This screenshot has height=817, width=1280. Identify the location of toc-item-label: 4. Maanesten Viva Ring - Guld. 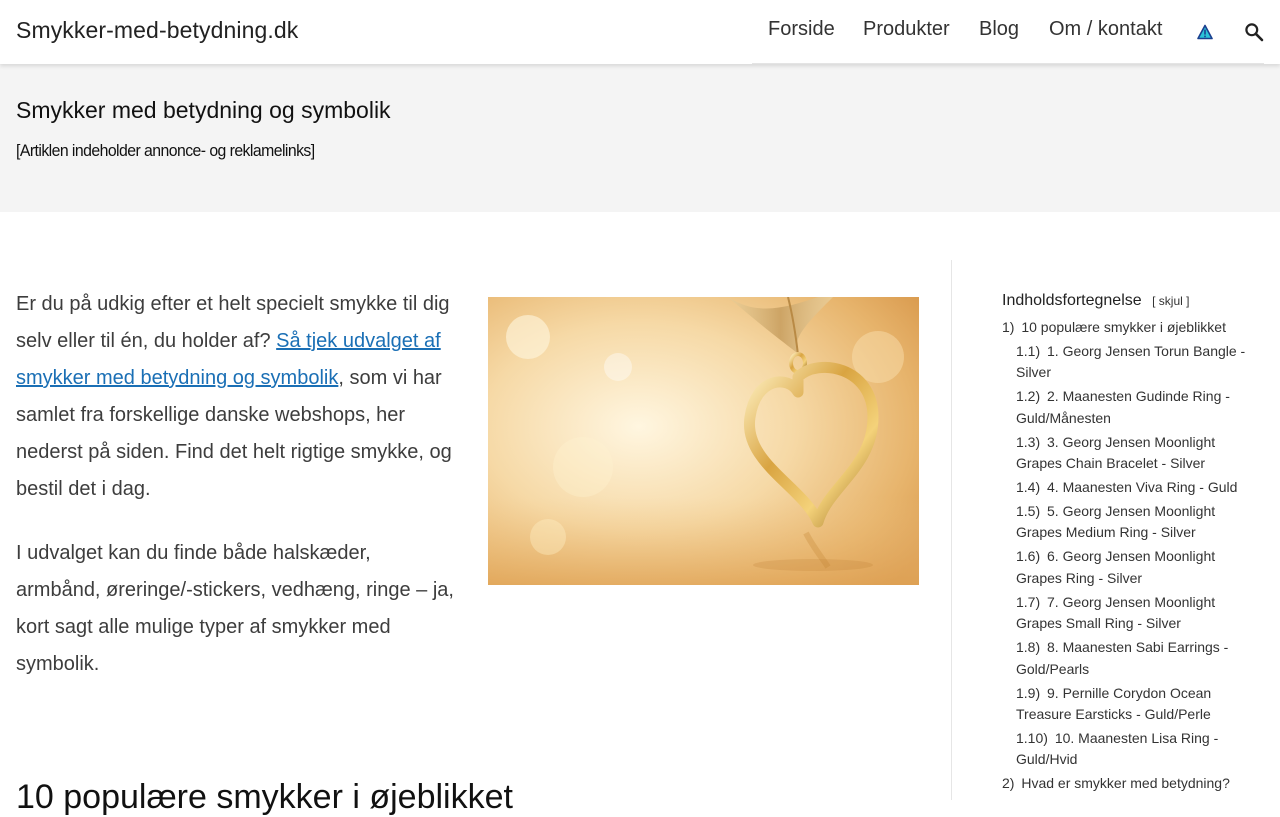
(1142, 487).